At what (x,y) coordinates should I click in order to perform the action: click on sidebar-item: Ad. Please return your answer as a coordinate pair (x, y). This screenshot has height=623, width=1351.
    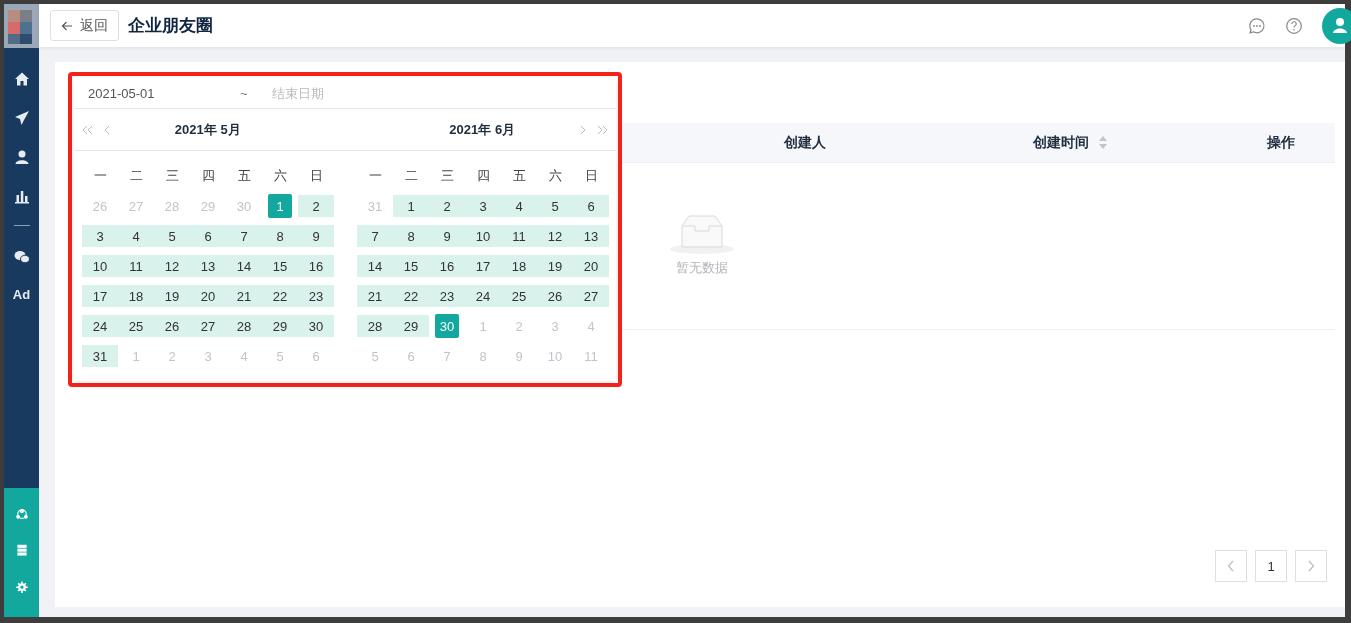
    Looking at the image, I should click on (21, 294).